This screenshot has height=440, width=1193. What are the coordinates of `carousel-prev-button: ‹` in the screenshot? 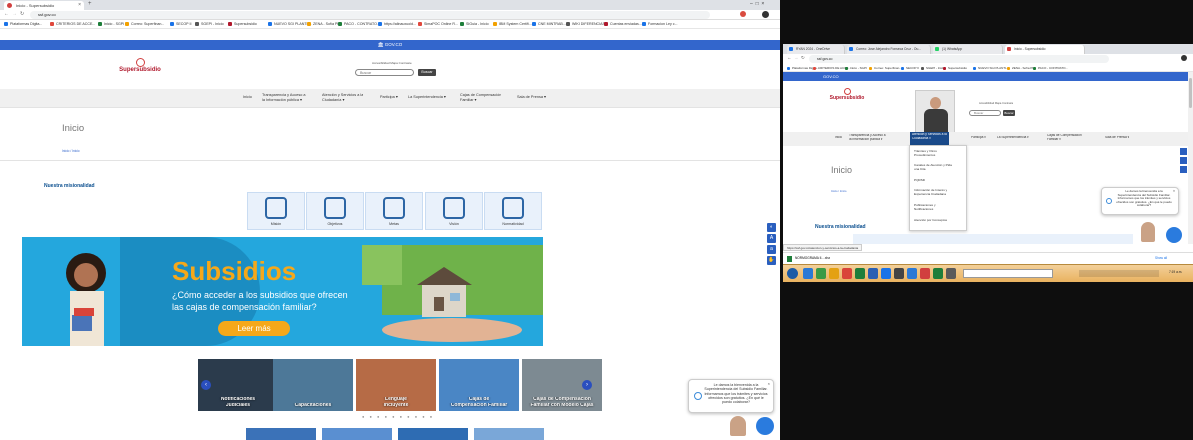 It's located at (206, 385).